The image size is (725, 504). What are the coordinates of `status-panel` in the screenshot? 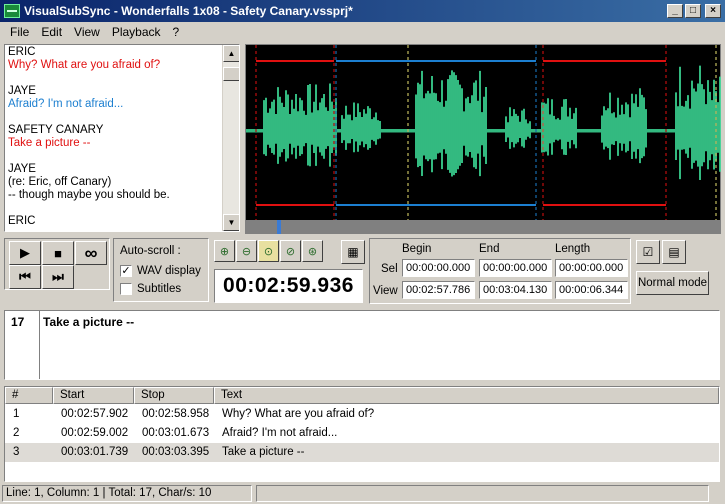 It's located at (482, 493).